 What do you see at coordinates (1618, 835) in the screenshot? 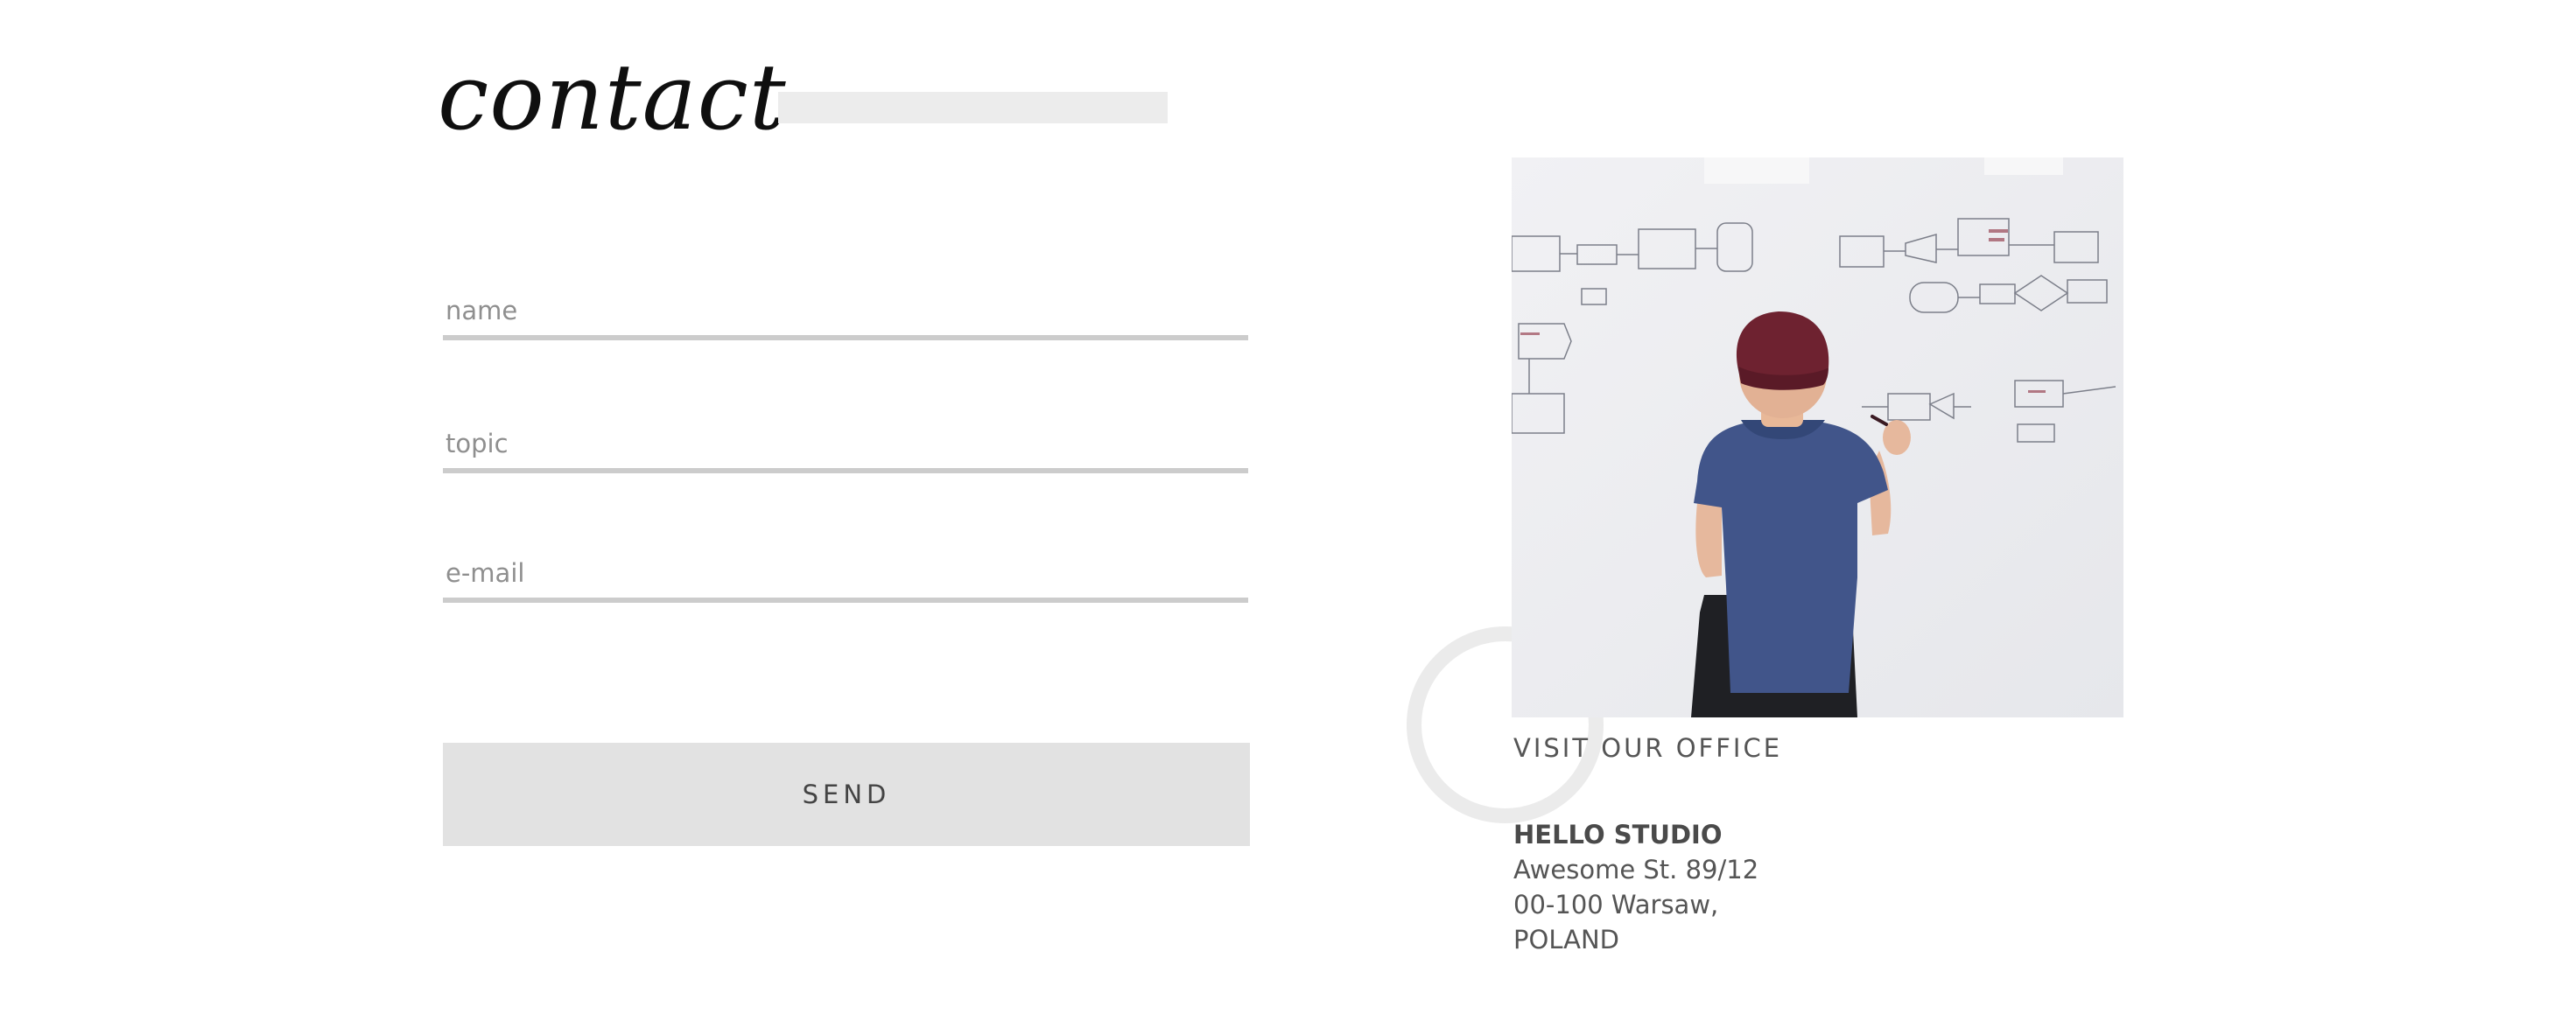
I see `studio-name: HELLO STUDIO` at bounding box center [1618, 835].